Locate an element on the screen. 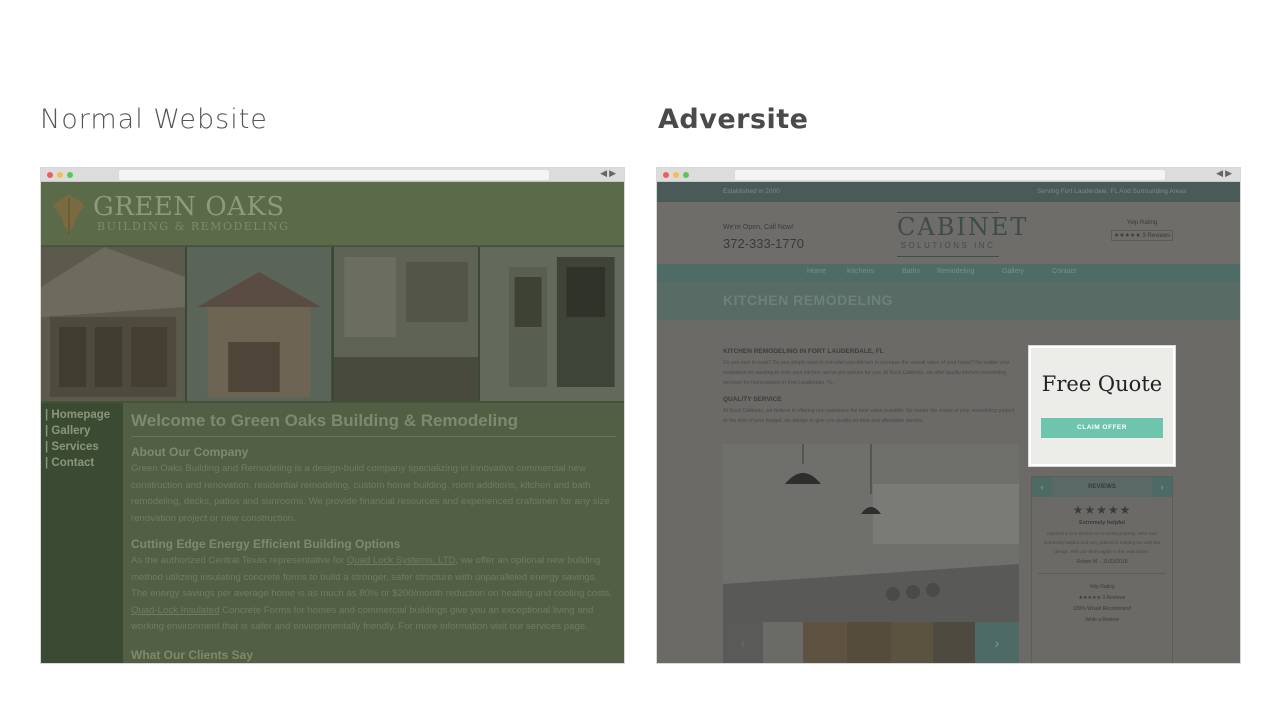  nav-item-baths: Baths is located at coordinates (911, 271).